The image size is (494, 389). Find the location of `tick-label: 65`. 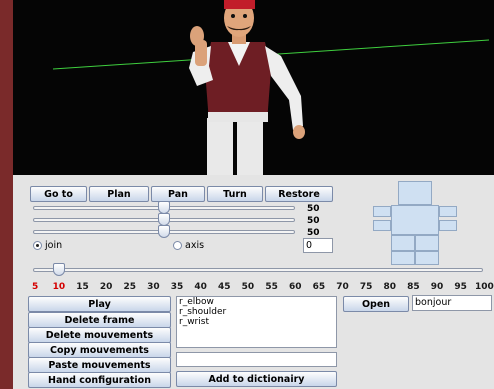

tick-label: 65 is located at coordinates (319, 287).